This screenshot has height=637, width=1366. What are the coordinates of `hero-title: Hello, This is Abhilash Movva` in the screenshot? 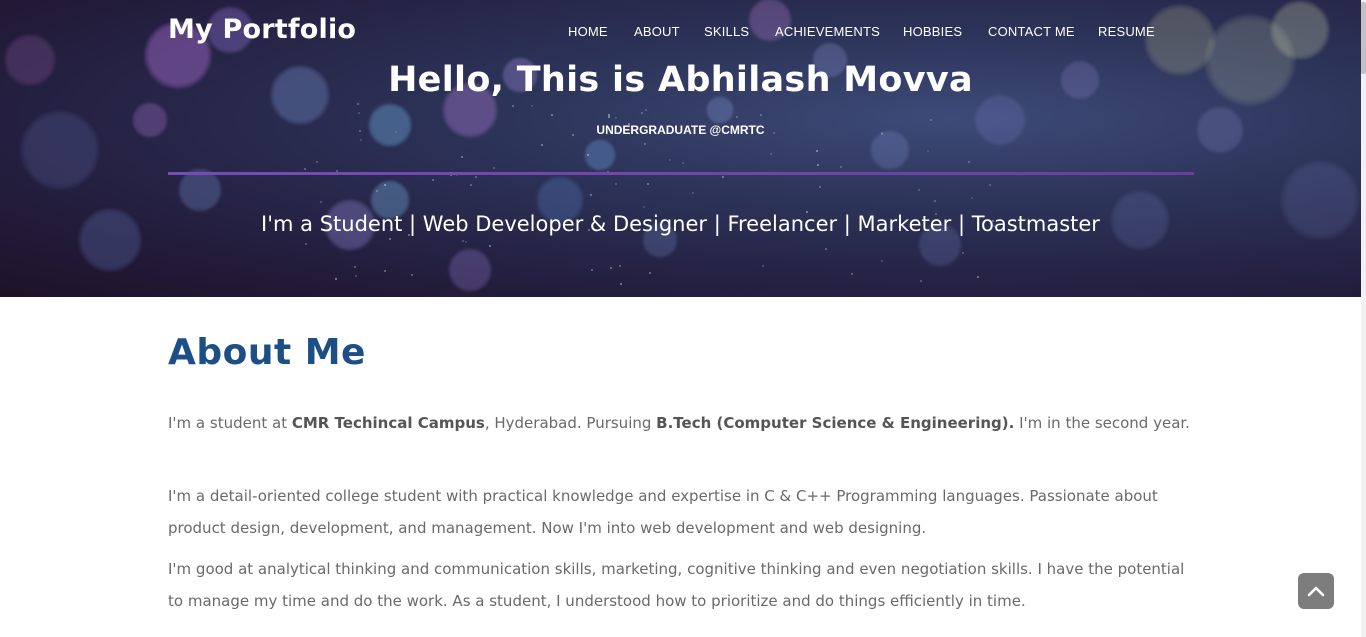 It's located at (680, 80).